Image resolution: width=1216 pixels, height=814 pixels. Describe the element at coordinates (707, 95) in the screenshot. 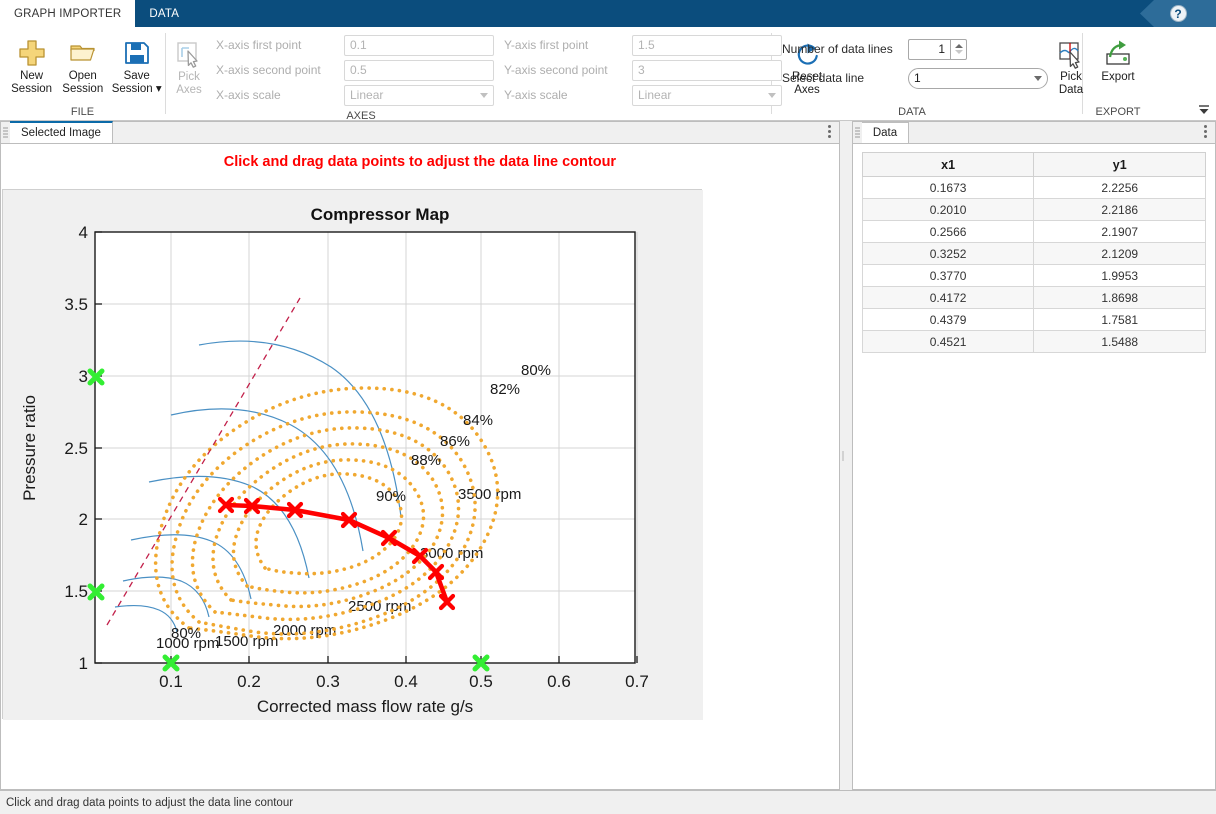

I see `y-axis-scale-select: Linear` at that location.